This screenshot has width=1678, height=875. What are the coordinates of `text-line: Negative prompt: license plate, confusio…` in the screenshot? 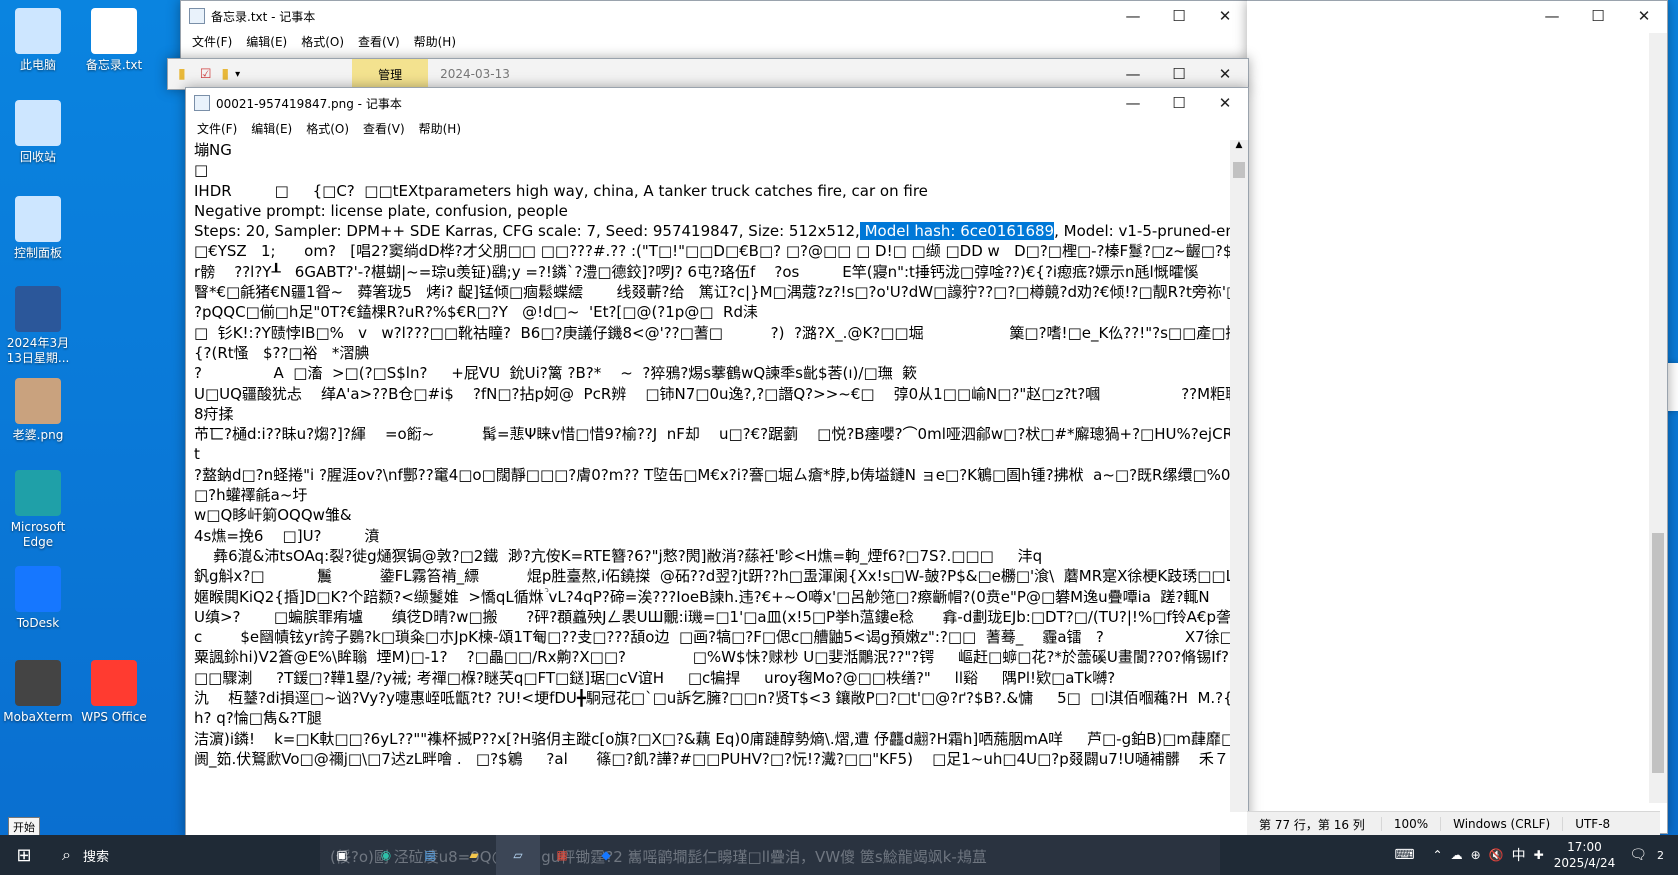 It's located at (381, 210).